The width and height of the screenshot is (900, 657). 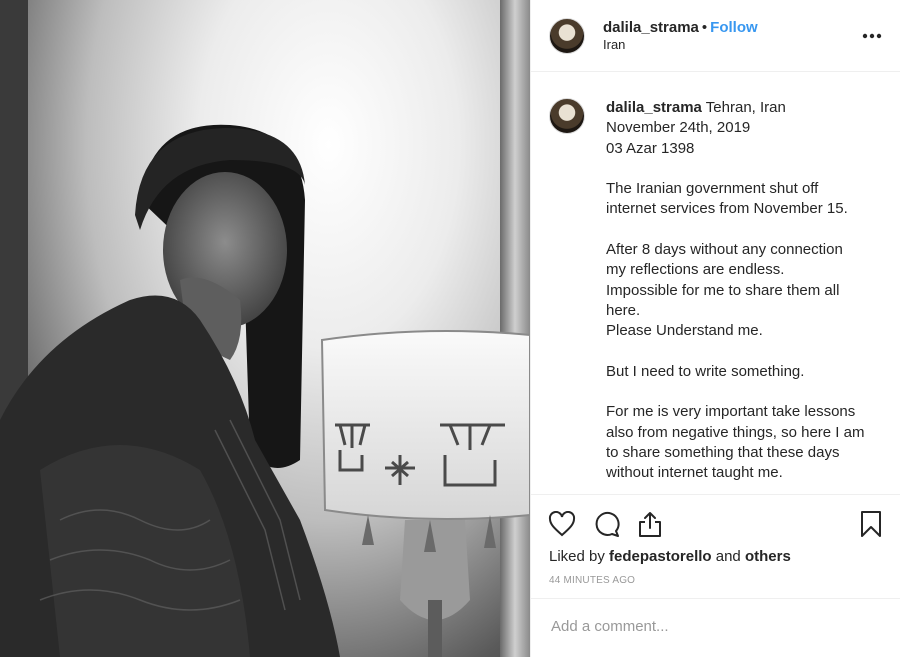 I want to click on caption-line: Impossible for me to share them all, so click(x=723, y=290).